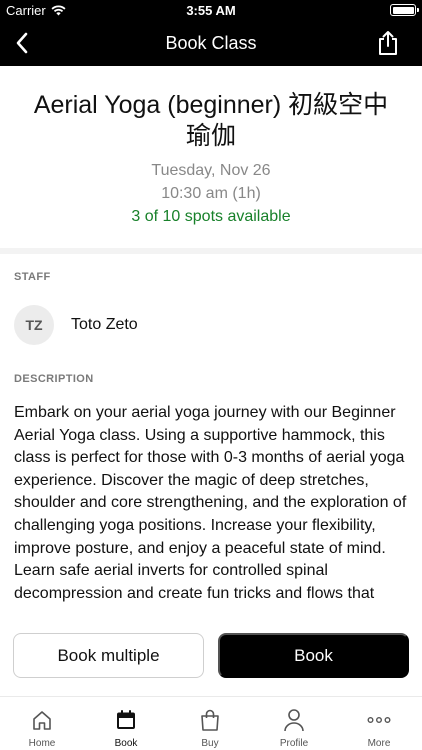 This screenshot has width=422, height=750. What do you see at coordinates (210, 743) in the screenshot?
I see `tab-label-buy: Buy` at bounding box center [210, 743].